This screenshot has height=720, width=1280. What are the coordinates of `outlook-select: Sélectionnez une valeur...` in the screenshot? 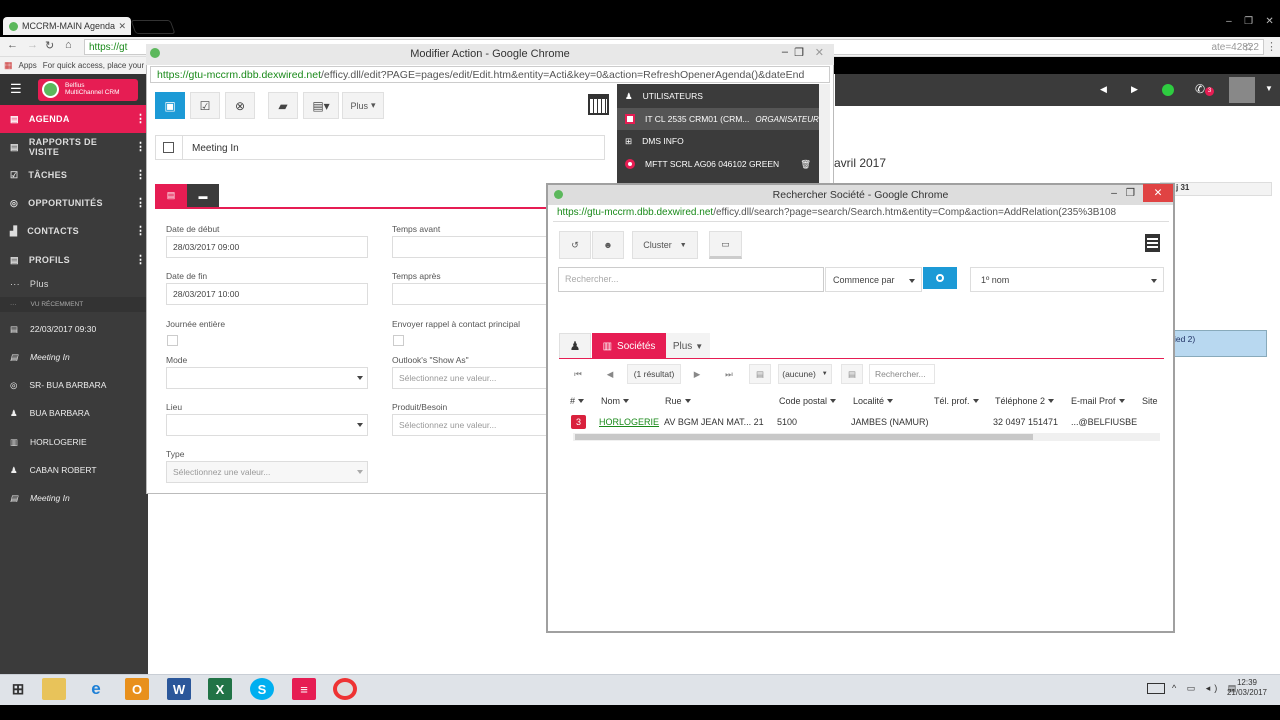 It's located at (469, 378).